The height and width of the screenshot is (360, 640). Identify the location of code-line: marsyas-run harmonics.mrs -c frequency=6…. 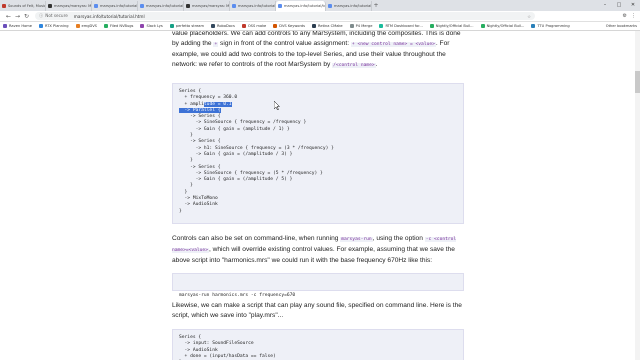
(237, 295).